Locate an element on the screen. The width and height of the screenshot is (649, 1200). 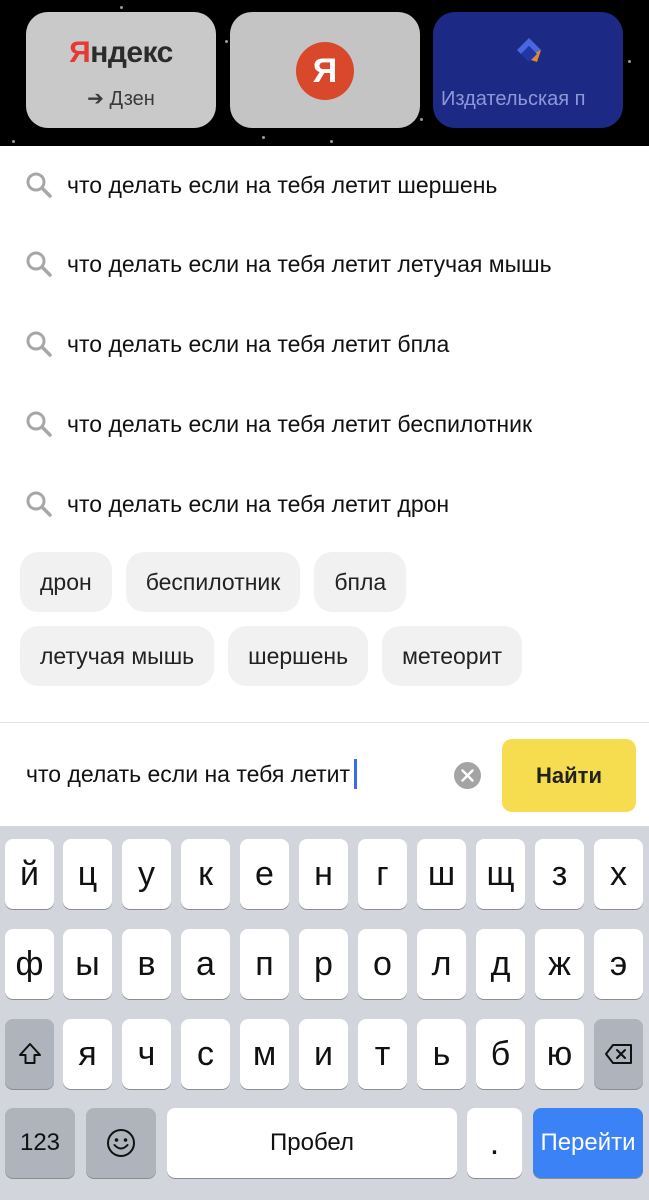
chip-bpla: бпла is located at coordinates (360, 582).